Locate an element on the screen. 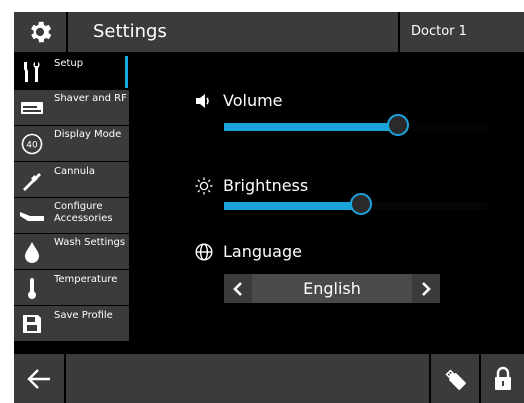 This screenshot has height=403, width=524. brightness-fill is located at coordinates (292, 206).